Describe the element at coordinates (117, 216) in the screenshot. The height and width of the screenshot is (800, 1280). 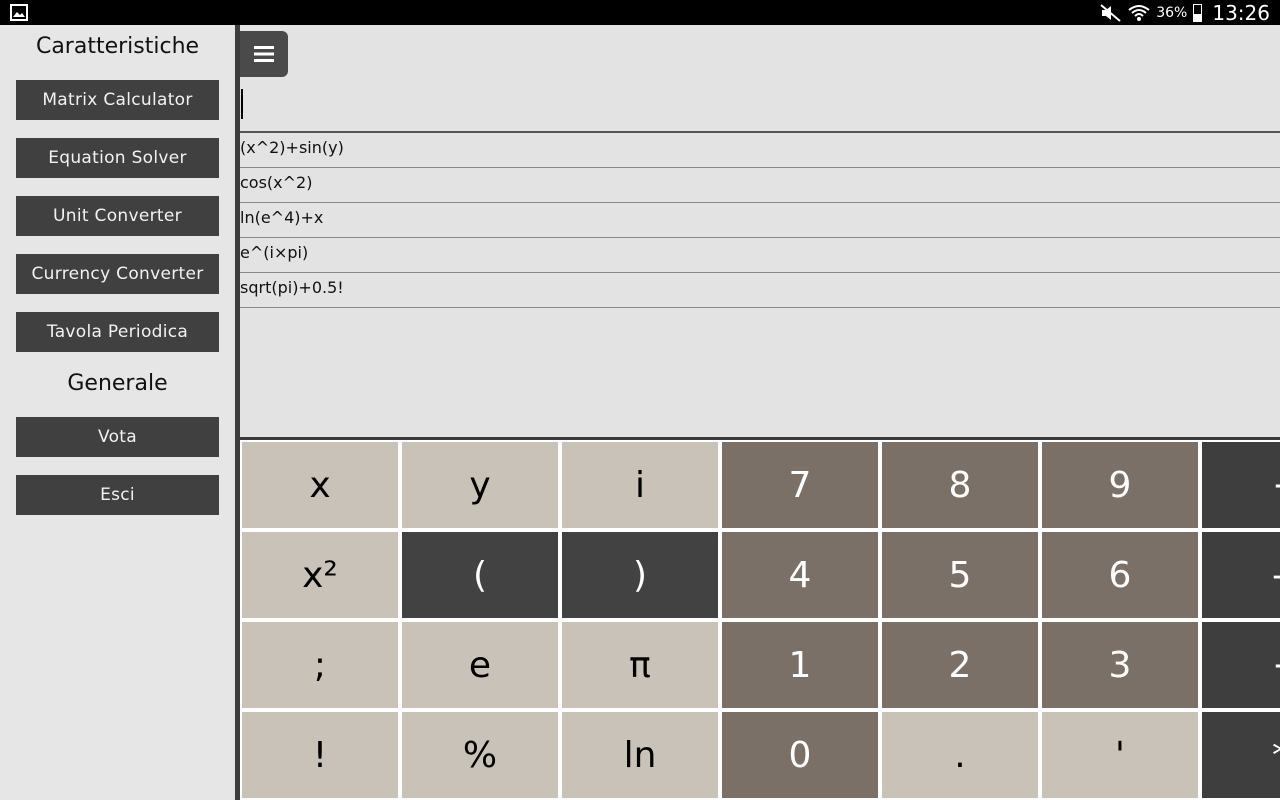
I see `unit-converter-button: Unit Converter` at that location.